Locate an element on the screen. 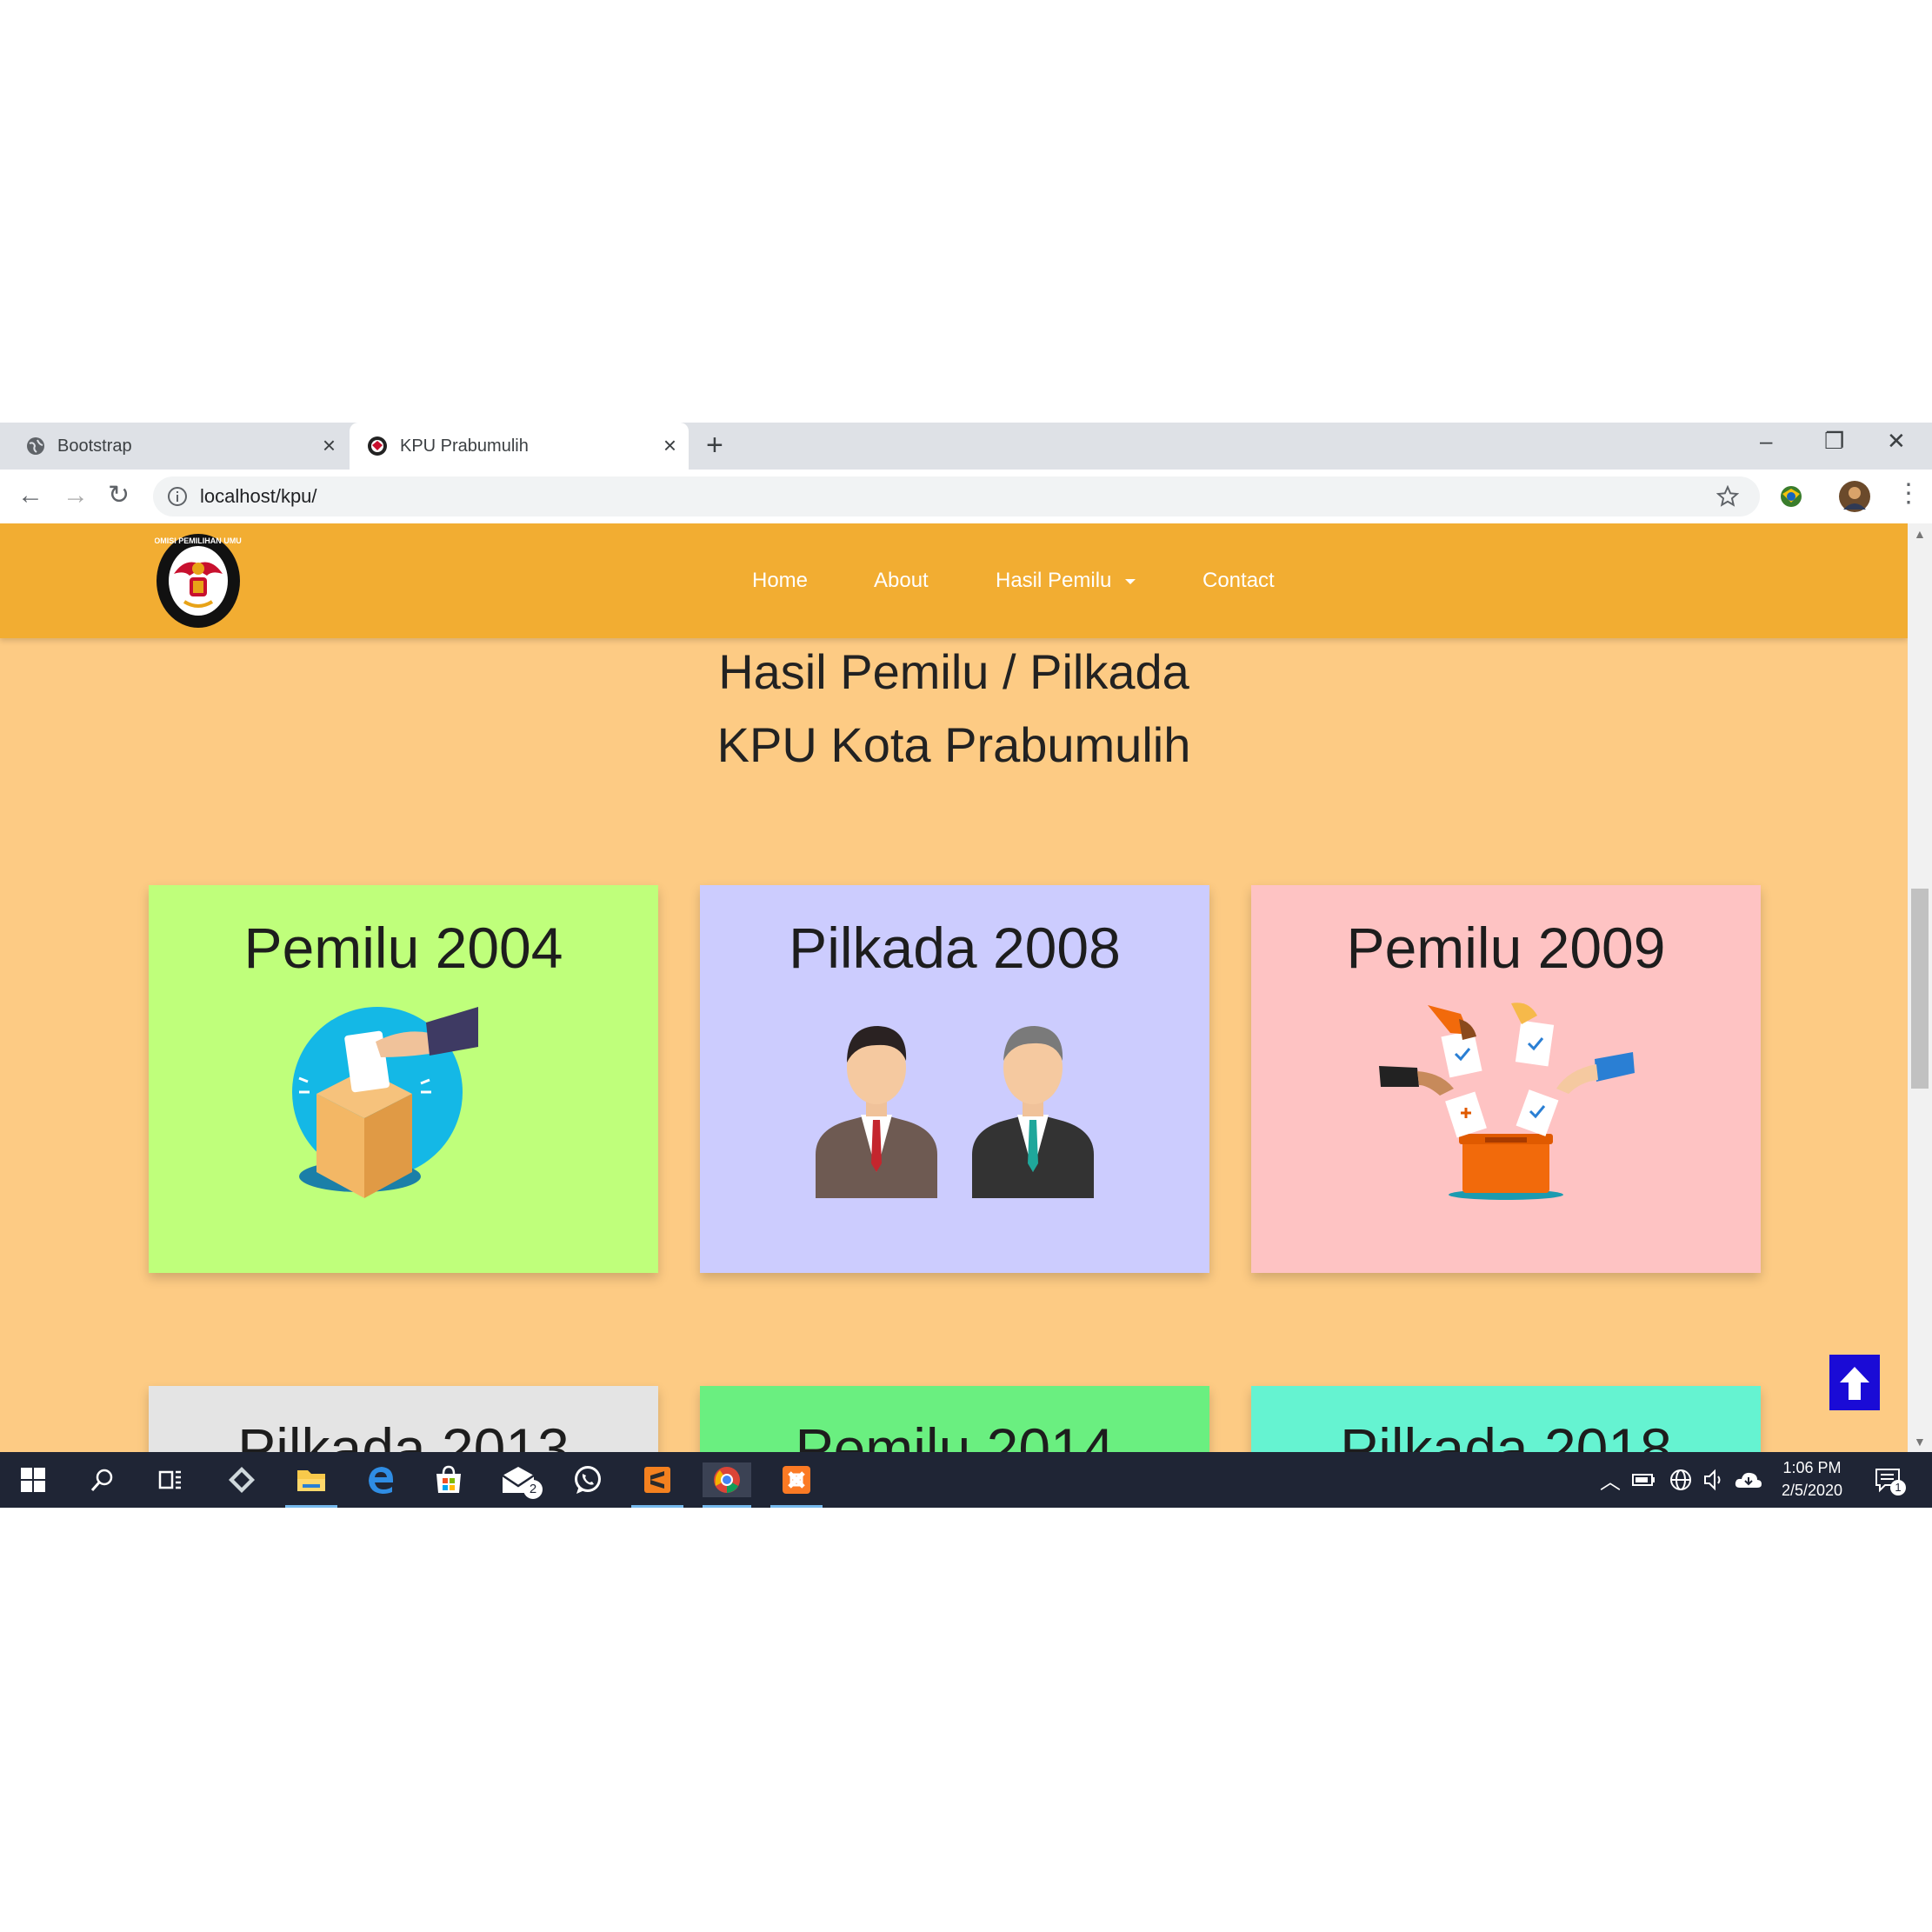 This screenshot has height=1932, width=1932. card-title: Pilkada 2013 is located at coordinates (404, 1434).